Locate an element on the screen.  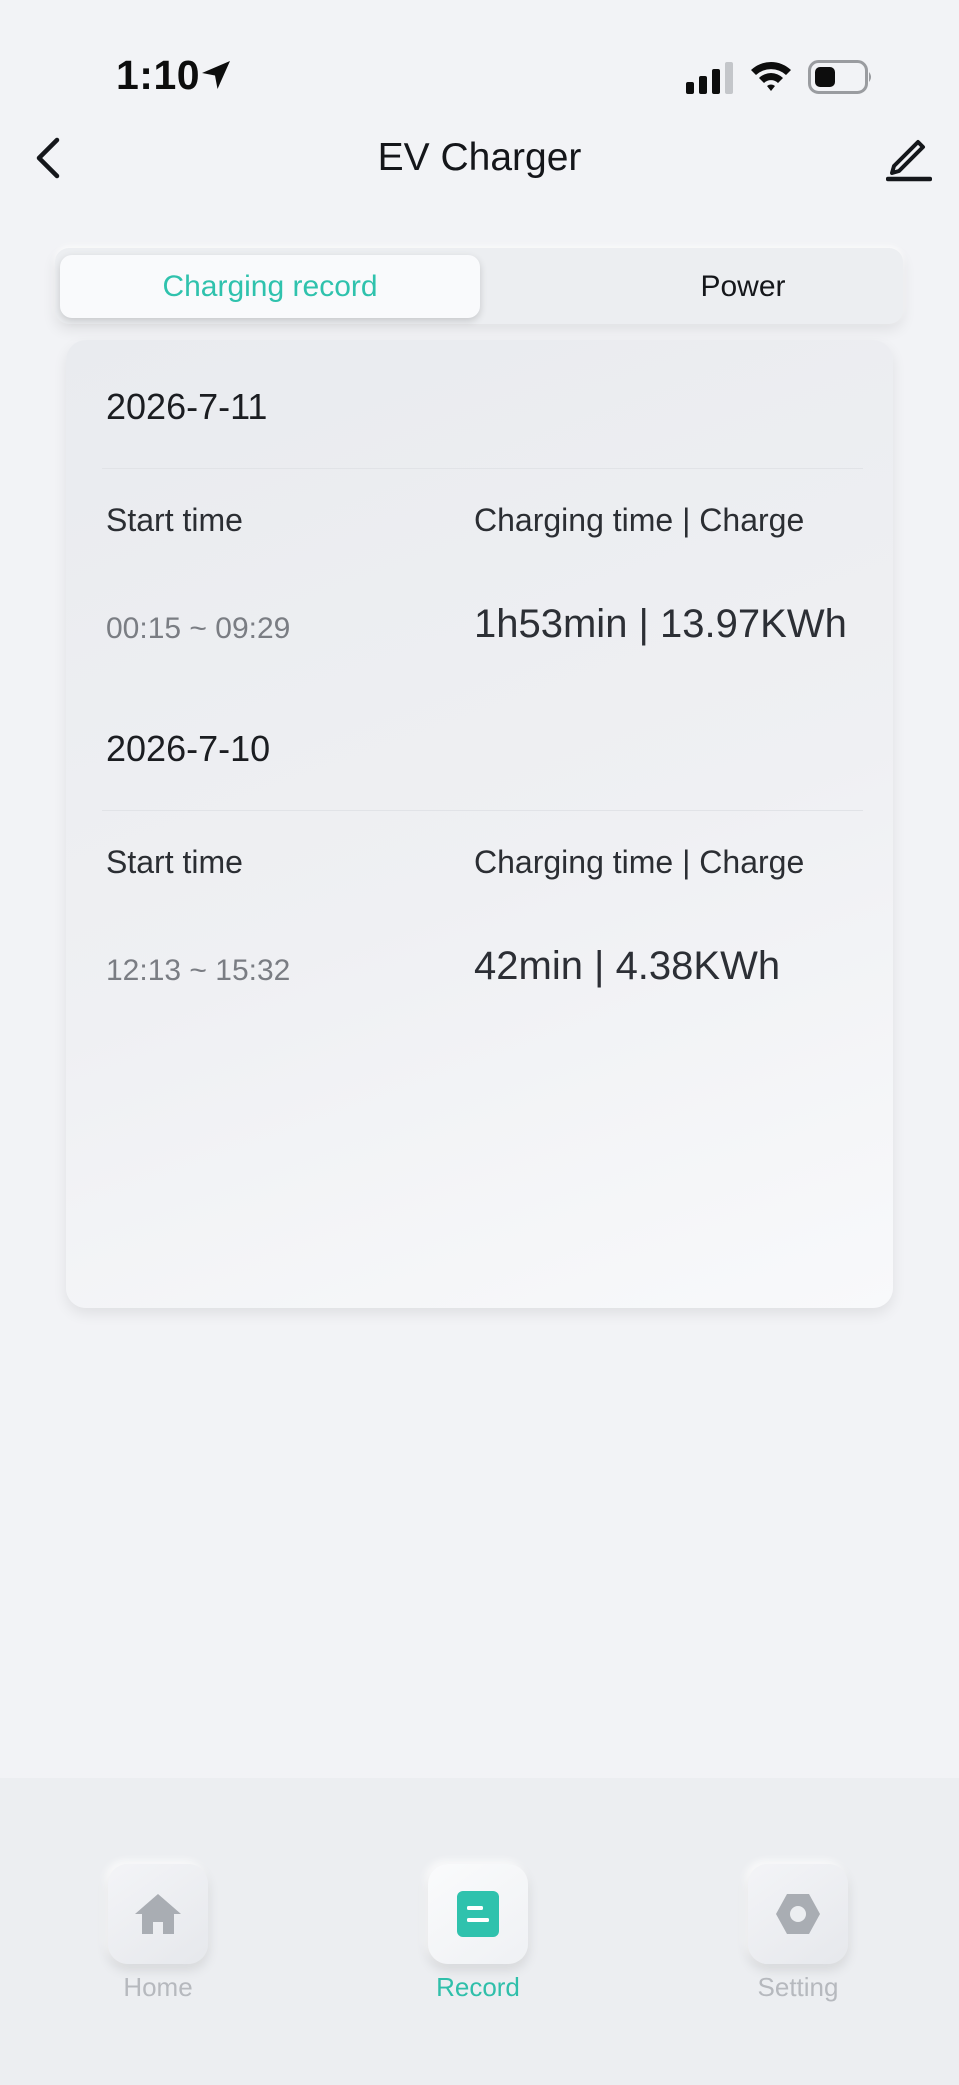
home-button is located at coordinates (158, 1914).